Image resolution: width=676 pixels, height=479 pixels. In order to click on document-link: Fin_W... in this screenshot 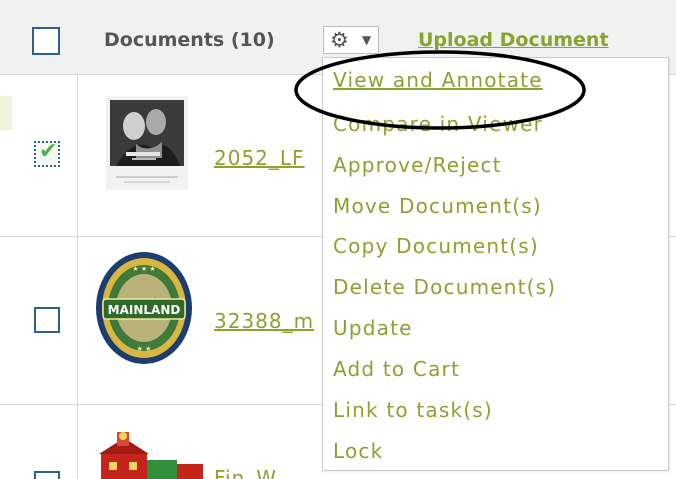, I will do `click(255, 472)`.